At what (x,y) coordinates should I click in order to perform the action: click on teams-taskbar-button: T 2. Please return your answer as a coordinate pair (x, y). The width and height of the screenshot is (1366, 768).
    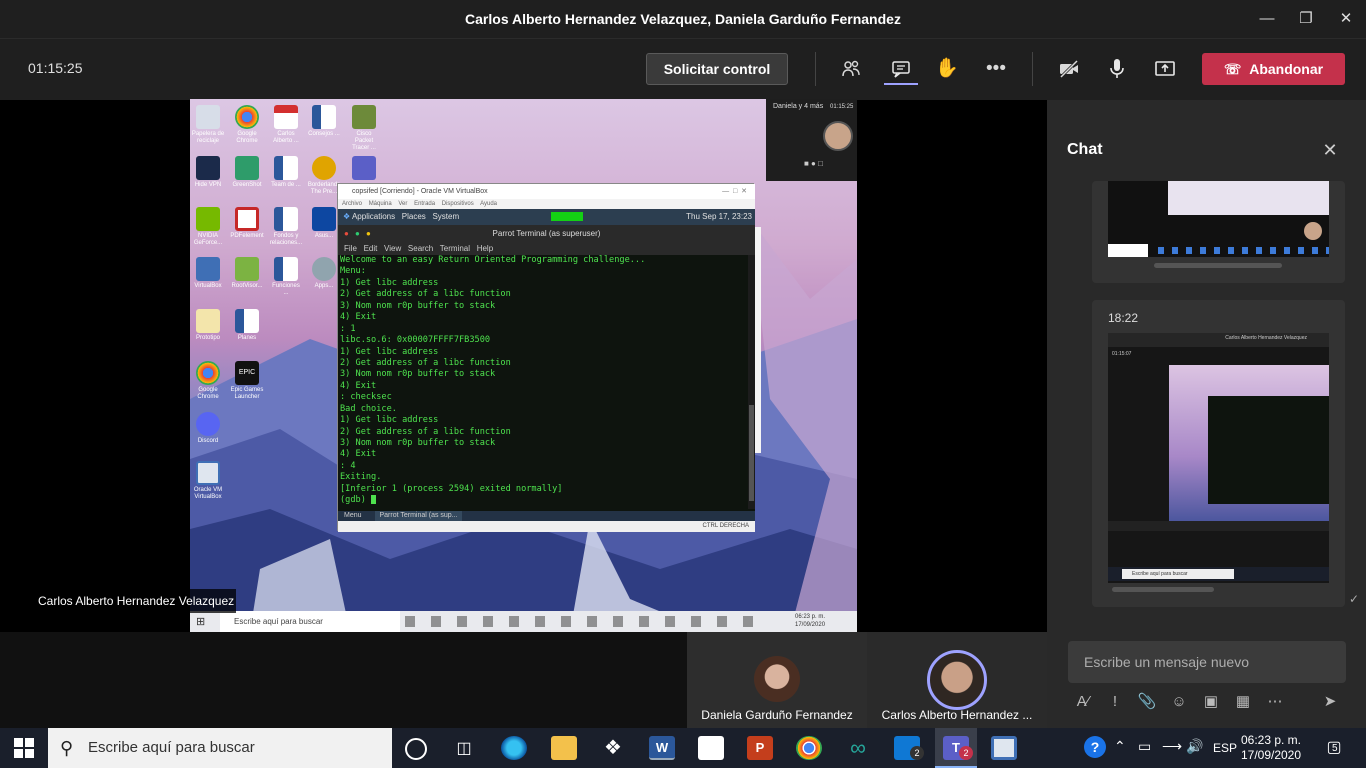
    Looking at the image, I should click on (956, 748).